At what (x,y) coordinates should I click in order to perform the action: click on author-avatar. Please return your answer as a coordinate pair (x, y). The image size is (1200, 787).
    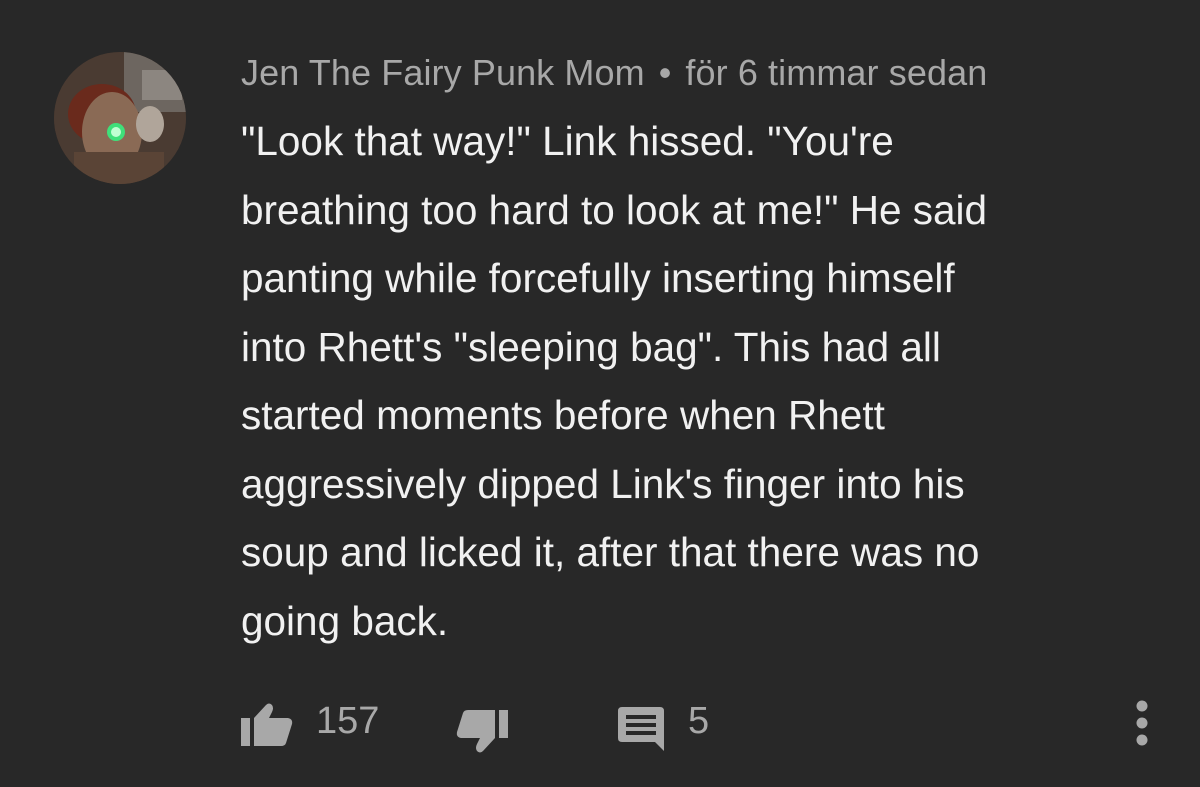
    Looking at the image, I should click on (120, 118).